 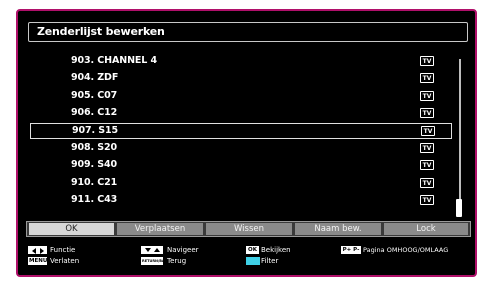 What do you see at coordinates (78, 250) in the screenshot?
I see `help-function: Functie` at bounding box center [78, 250].